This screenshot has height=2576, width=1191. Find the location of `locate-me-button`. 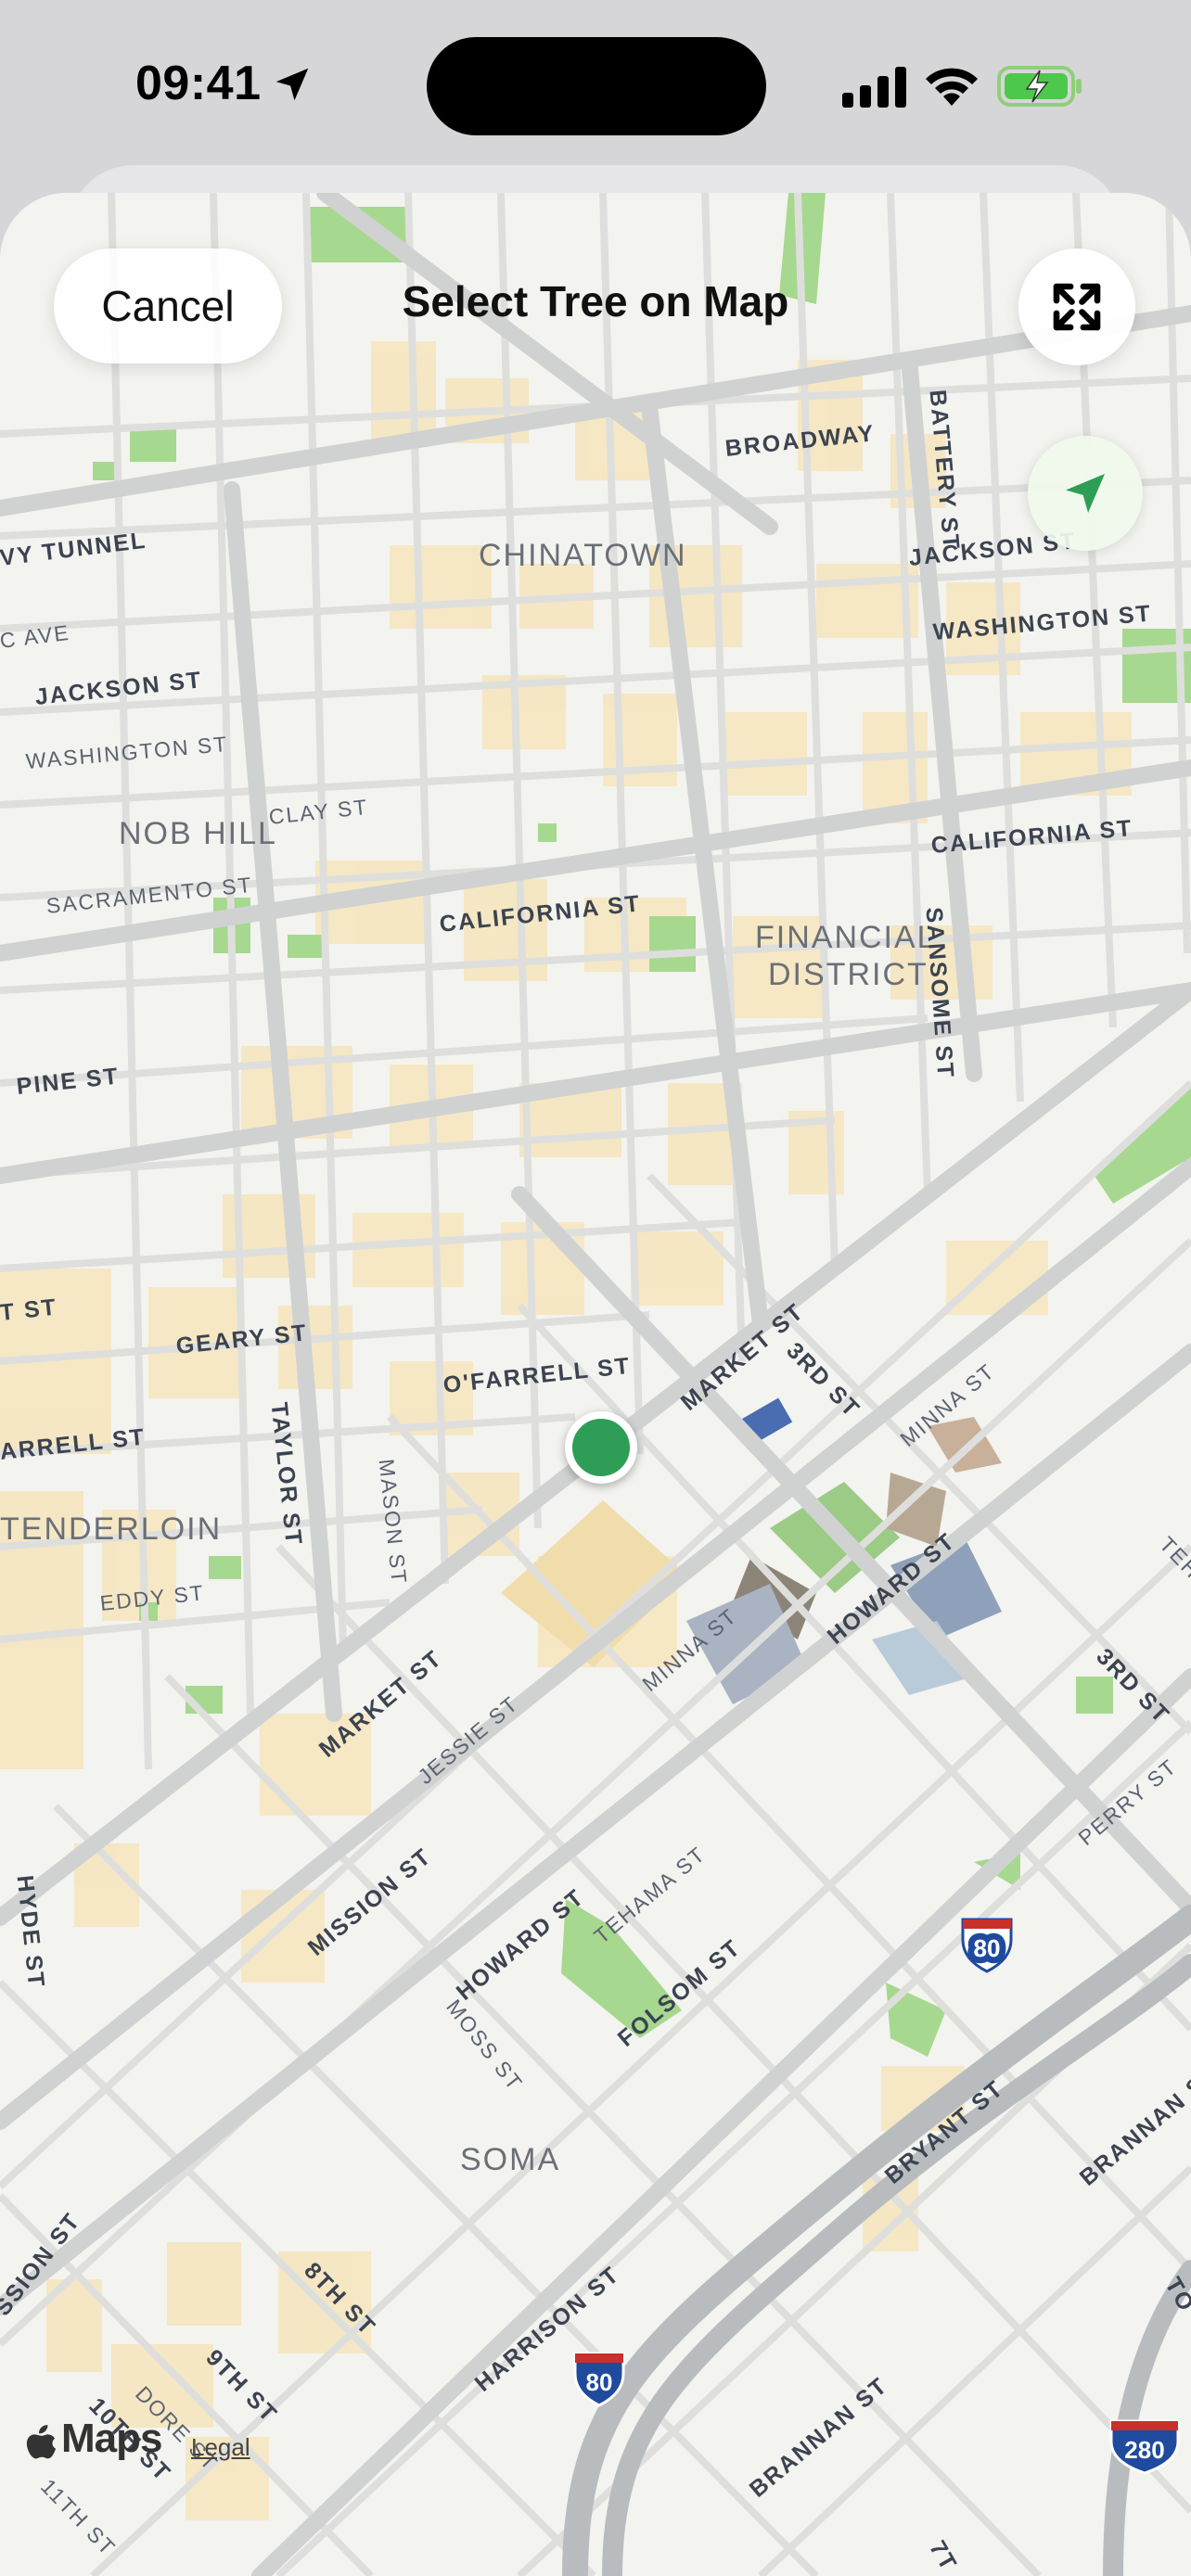

locate-me-button is located at coordinates (1085, 493).